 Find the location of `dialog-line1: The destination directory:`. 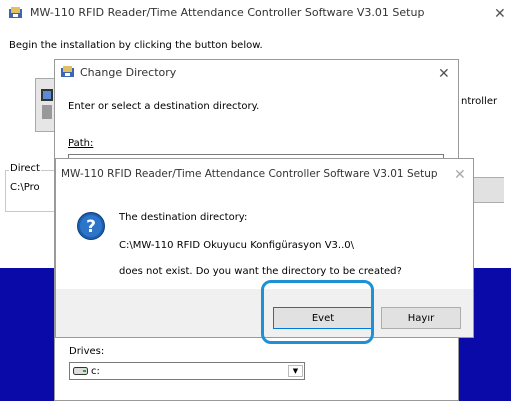

dialog-line1: The destination directory: is located at coordinates (183, 217).